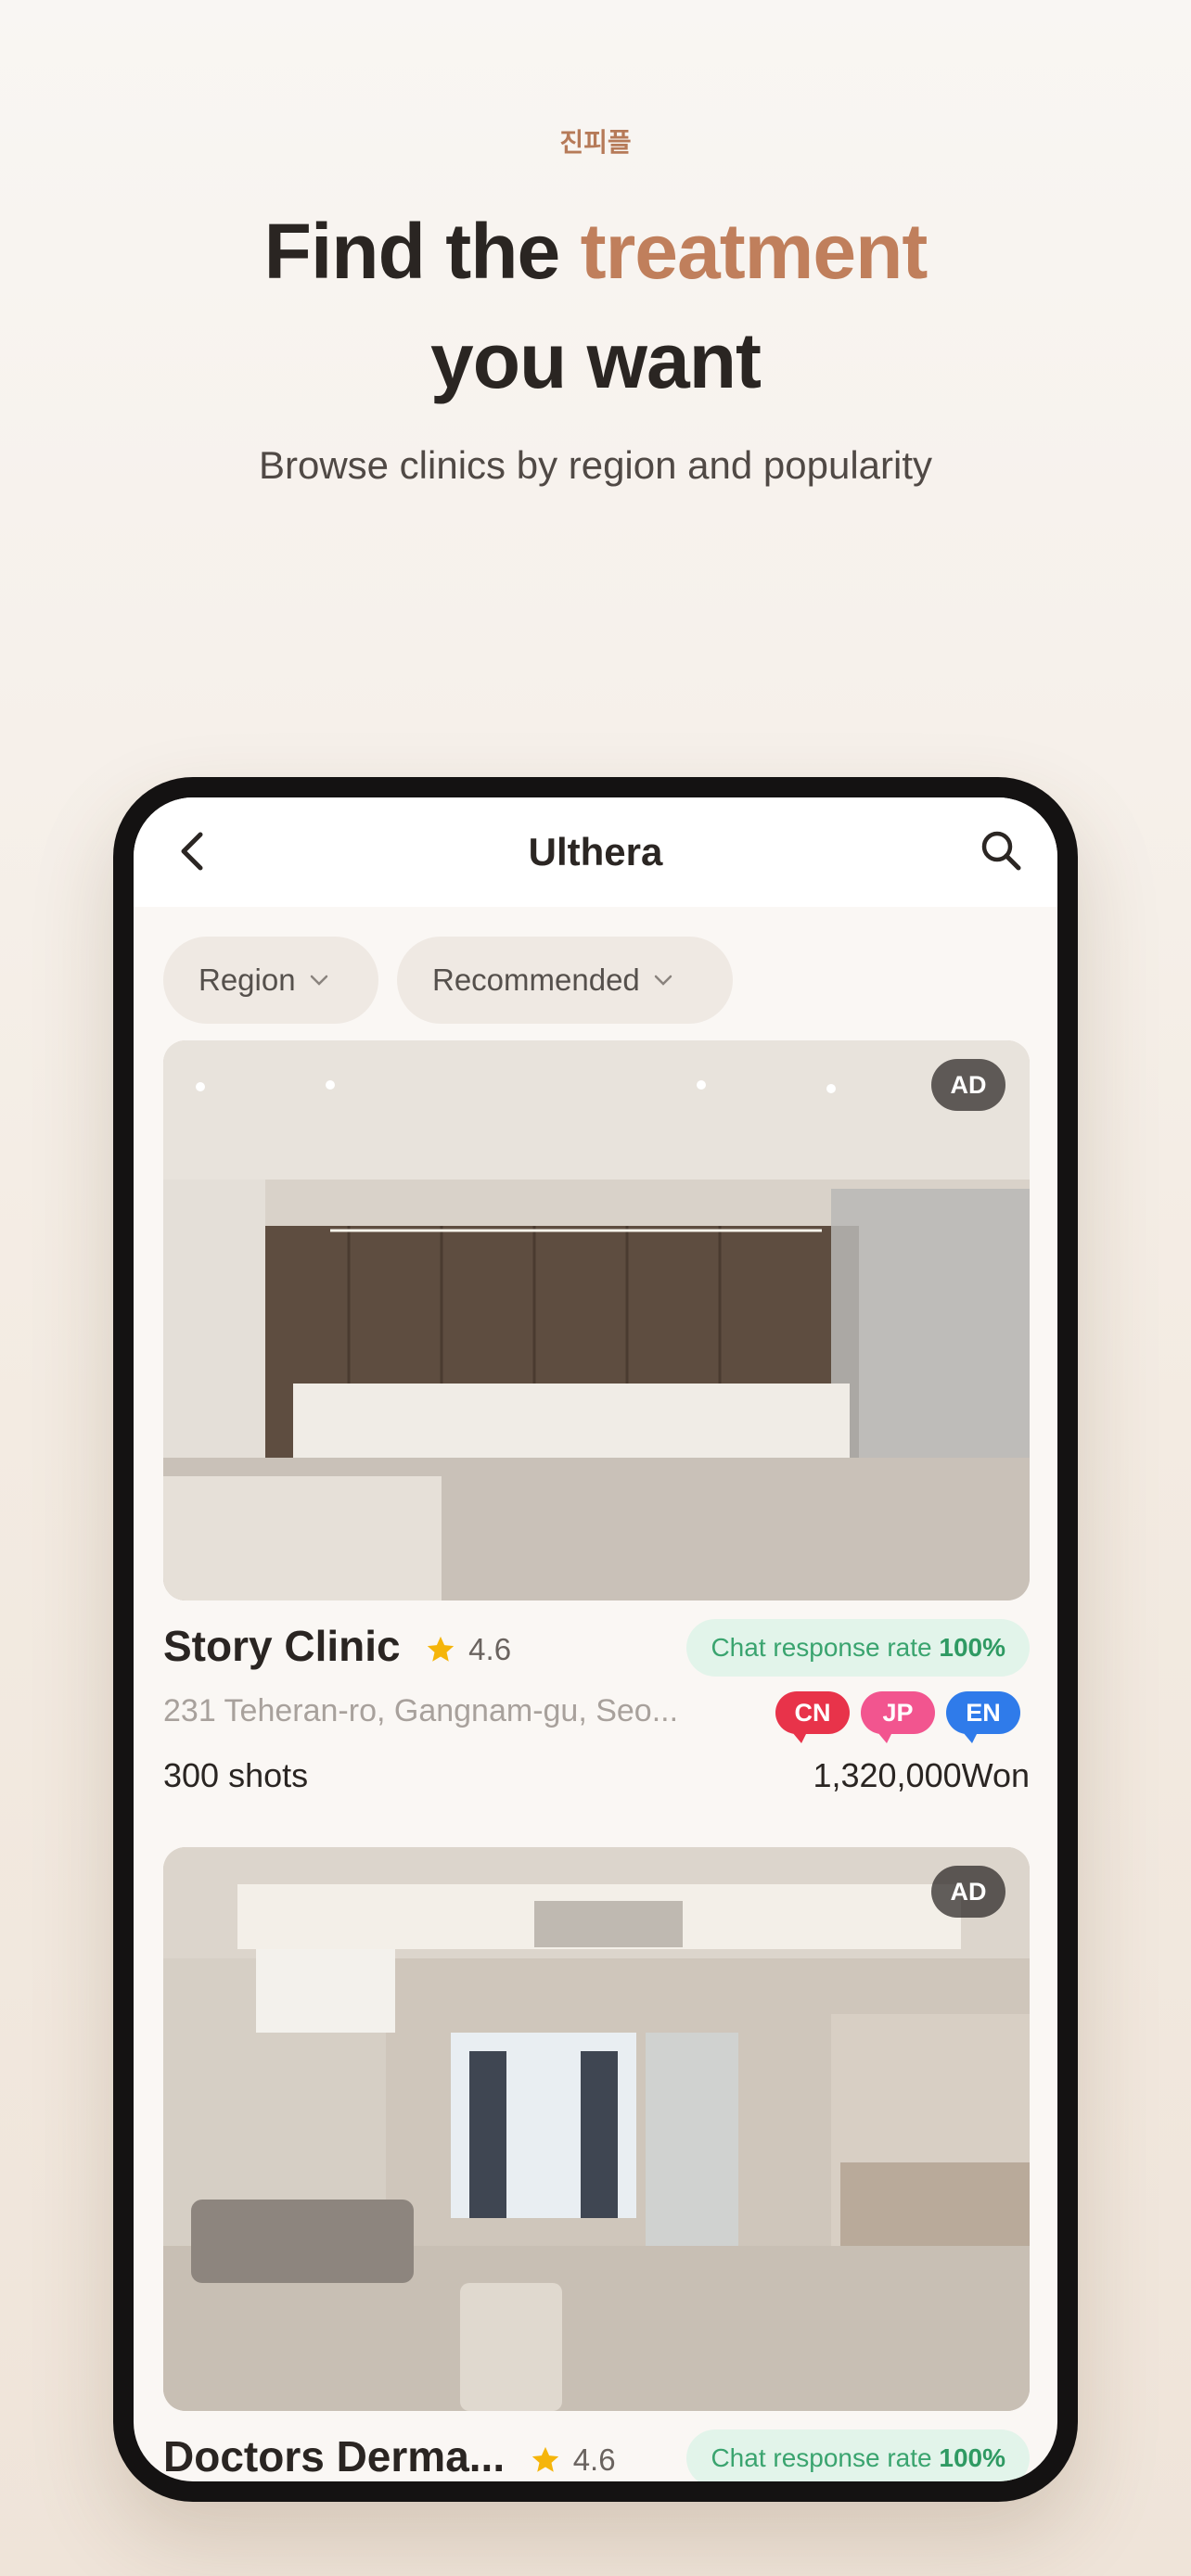 The width and height of the screenshot is (1191, 2576). I want to click on sort-filter-label: Recommended, so click(536, 980).